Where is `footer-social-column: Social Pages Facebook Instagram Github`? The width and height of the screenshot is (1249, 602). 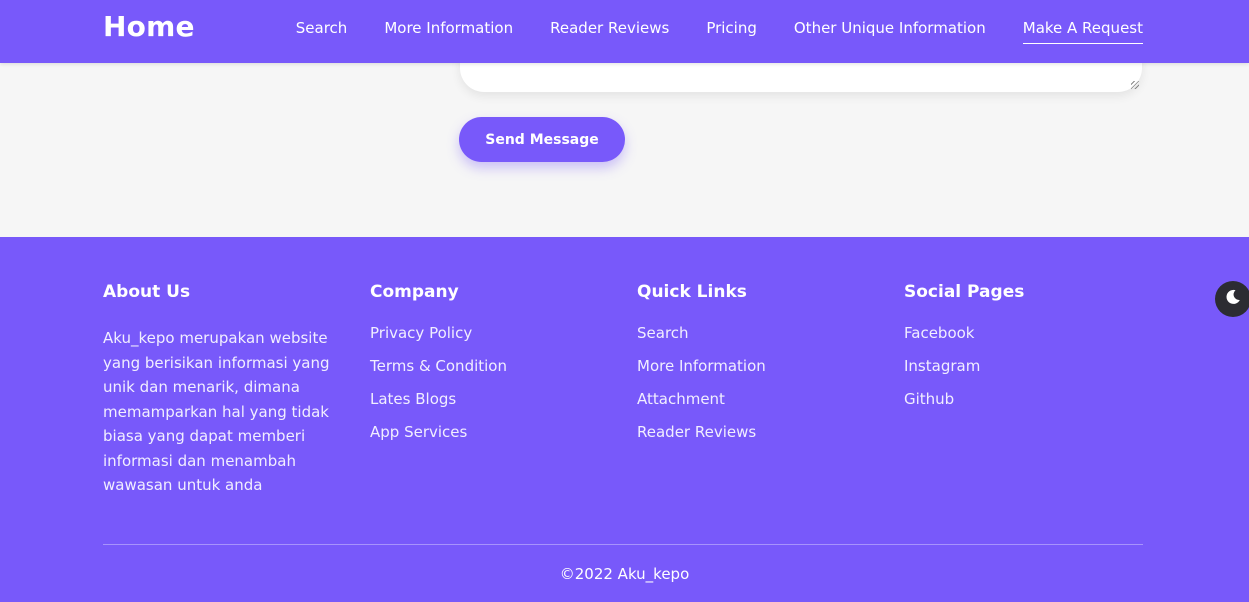 footer-social-column: Social Pages Facebook Instagram Github is located at coordinates (964, 352).